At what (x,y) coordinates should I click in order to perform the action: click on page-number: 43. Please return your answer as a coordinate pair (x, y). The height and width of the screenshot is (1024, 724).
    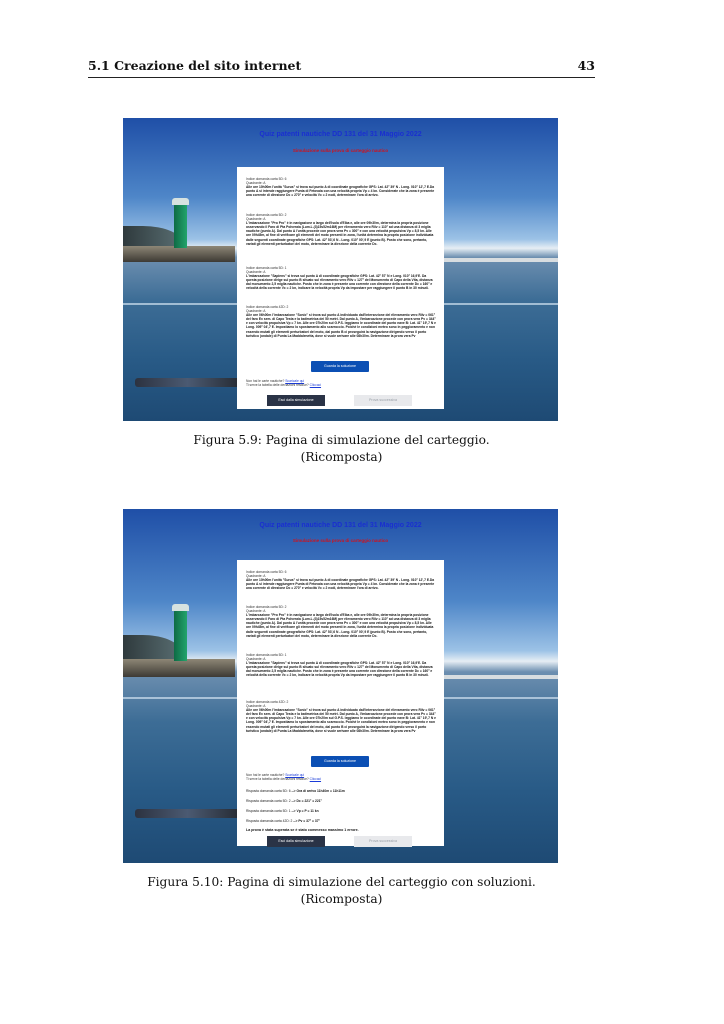
    Looking at the image, I should click on (586, 65).